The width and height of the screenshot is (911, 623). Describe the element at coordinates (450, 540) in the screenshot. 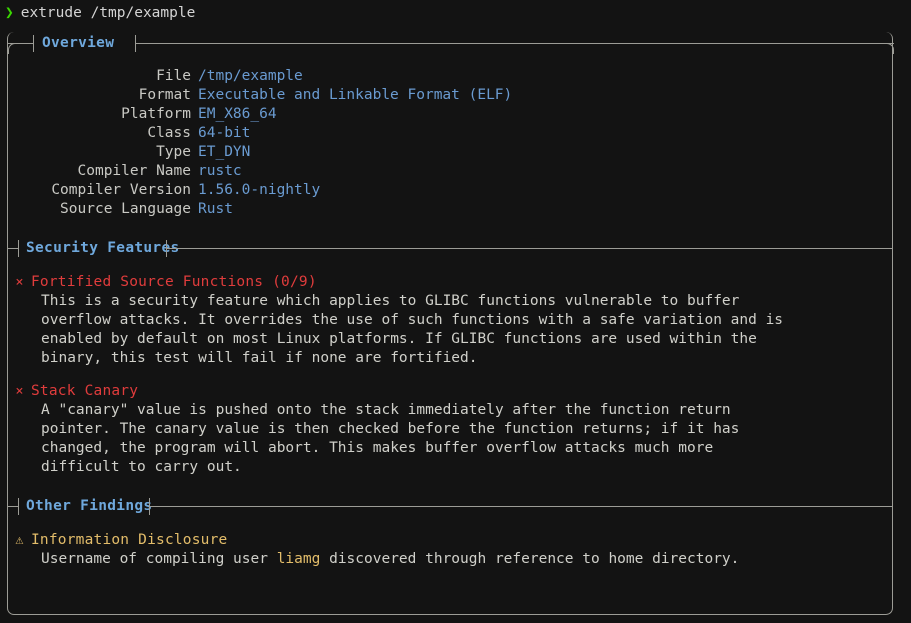

I see `finding-title: ⚠ Information Disclosure` at that location.